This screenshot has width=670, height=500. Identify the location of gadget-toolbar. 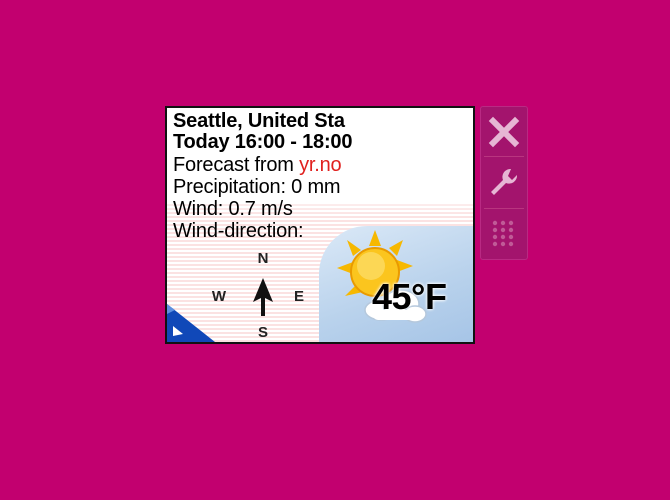
(504, 183).